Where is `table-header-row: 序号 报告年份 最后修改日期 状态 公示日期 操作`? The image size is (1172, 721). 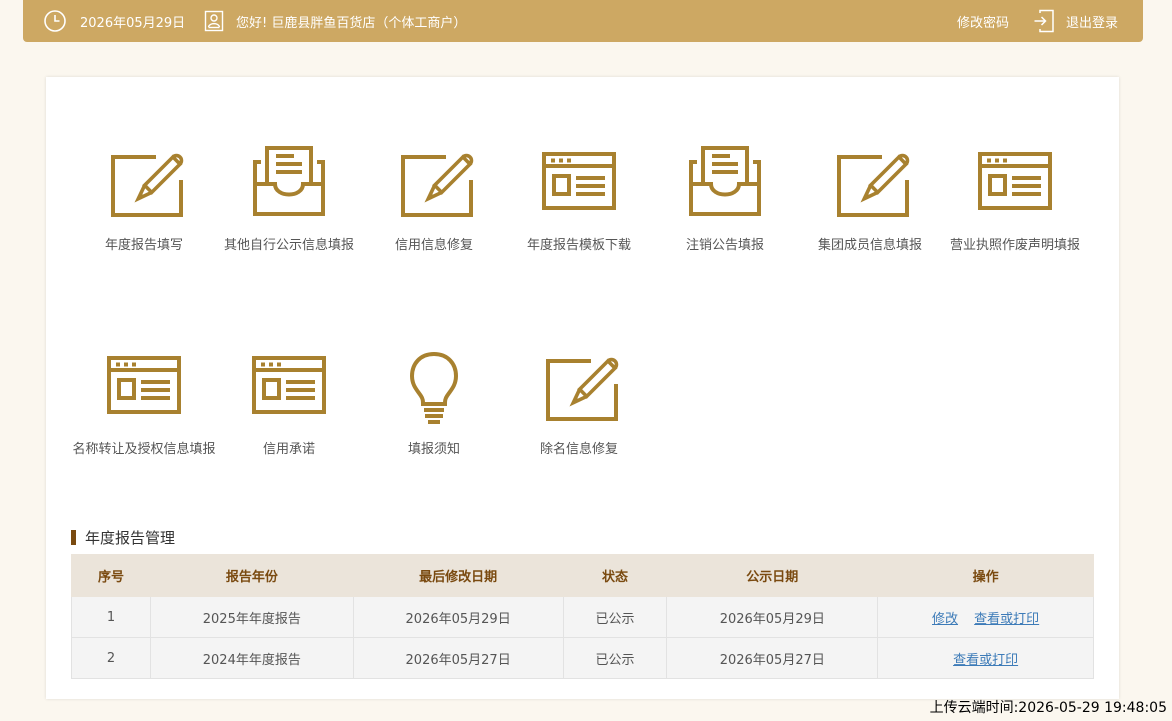
table-header-row: 序号 报告年份 最后修改日期 状态 公示日期 操作 is located at coordinates (582, 575).